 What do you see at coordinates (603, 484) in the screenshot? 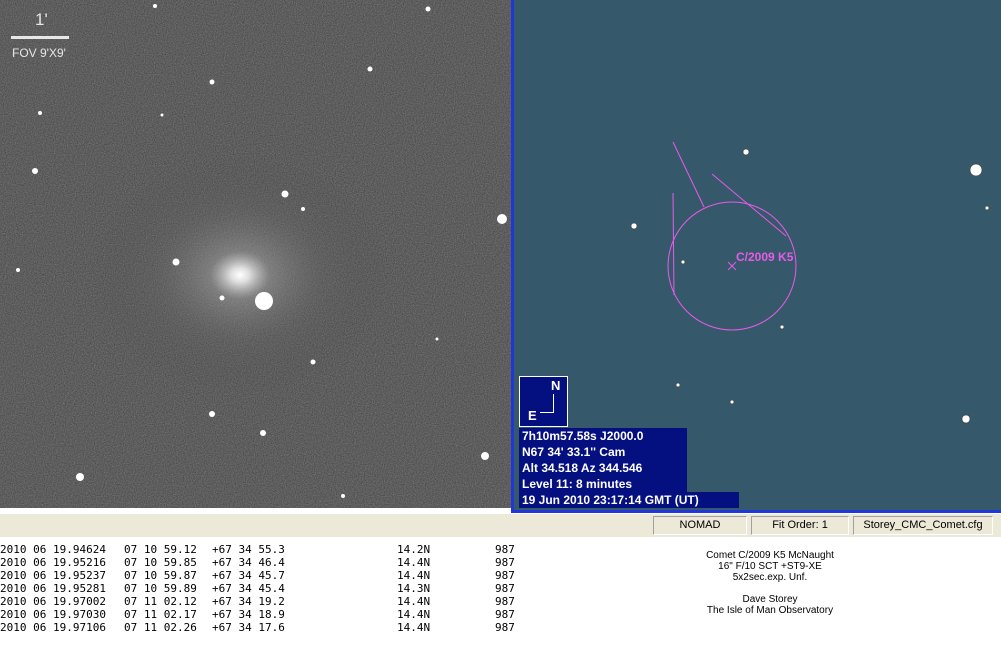
I see `info-level: Level 11: 8 minutes` at bounding box center [603, 484].